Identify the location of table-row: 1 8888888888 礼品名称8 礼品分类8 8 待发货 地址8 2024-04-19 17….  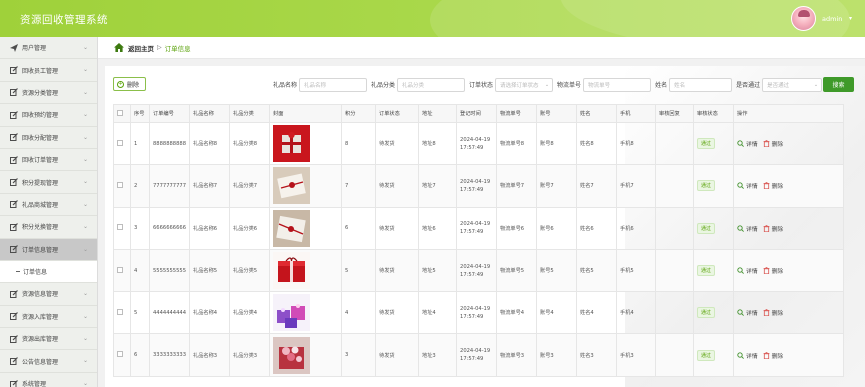
(479, 143).